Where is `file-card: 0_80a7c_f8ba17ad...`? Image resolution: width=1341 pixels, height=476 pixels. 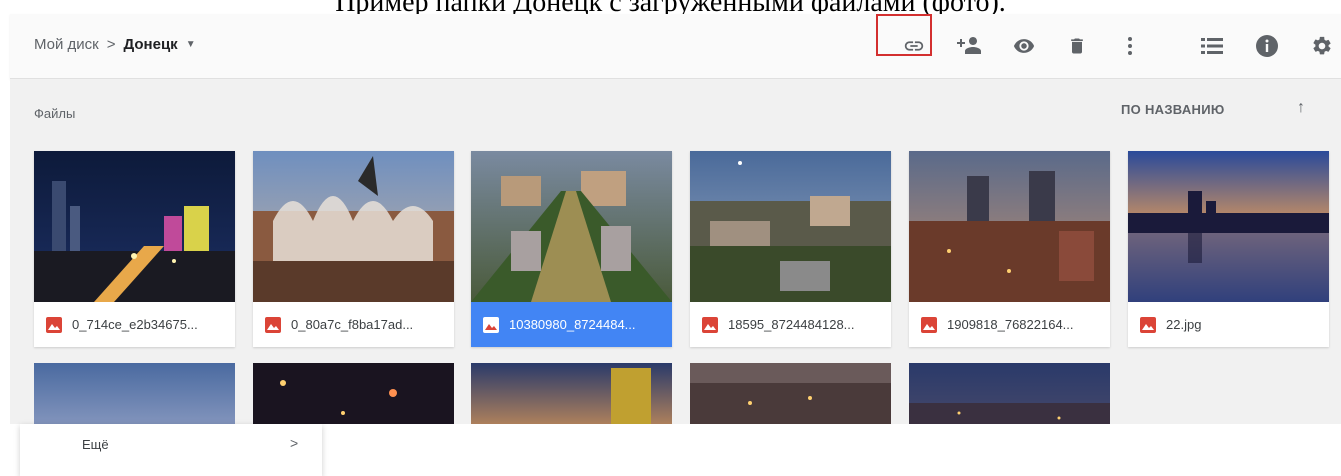
file-card: 0_80a7c_f8ba17ad... is located at coordinates (353, 249).